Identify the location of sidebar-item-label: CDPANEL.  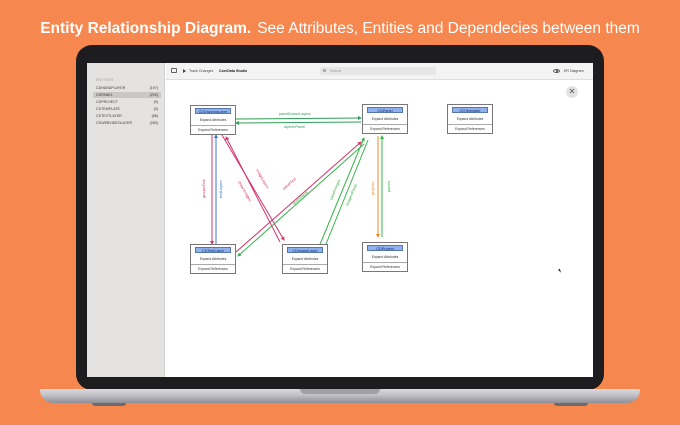
(104, 95).